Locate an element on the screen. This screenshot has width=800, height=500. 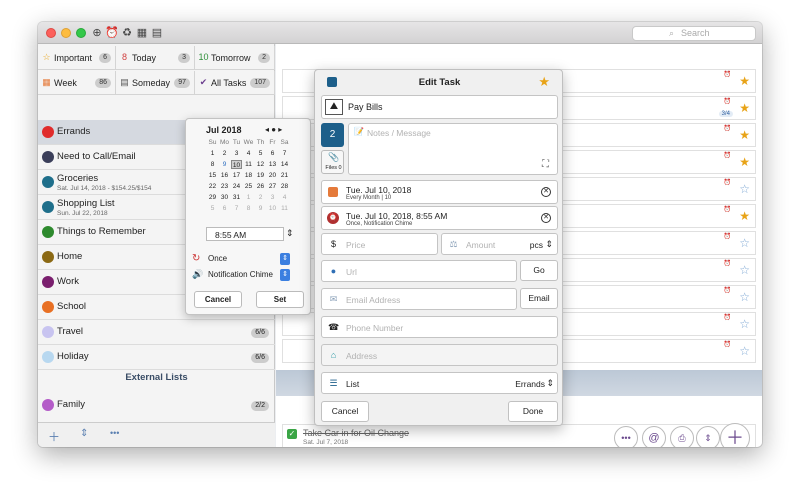
calendar-day: 23 is located at coordinates (224, 186).